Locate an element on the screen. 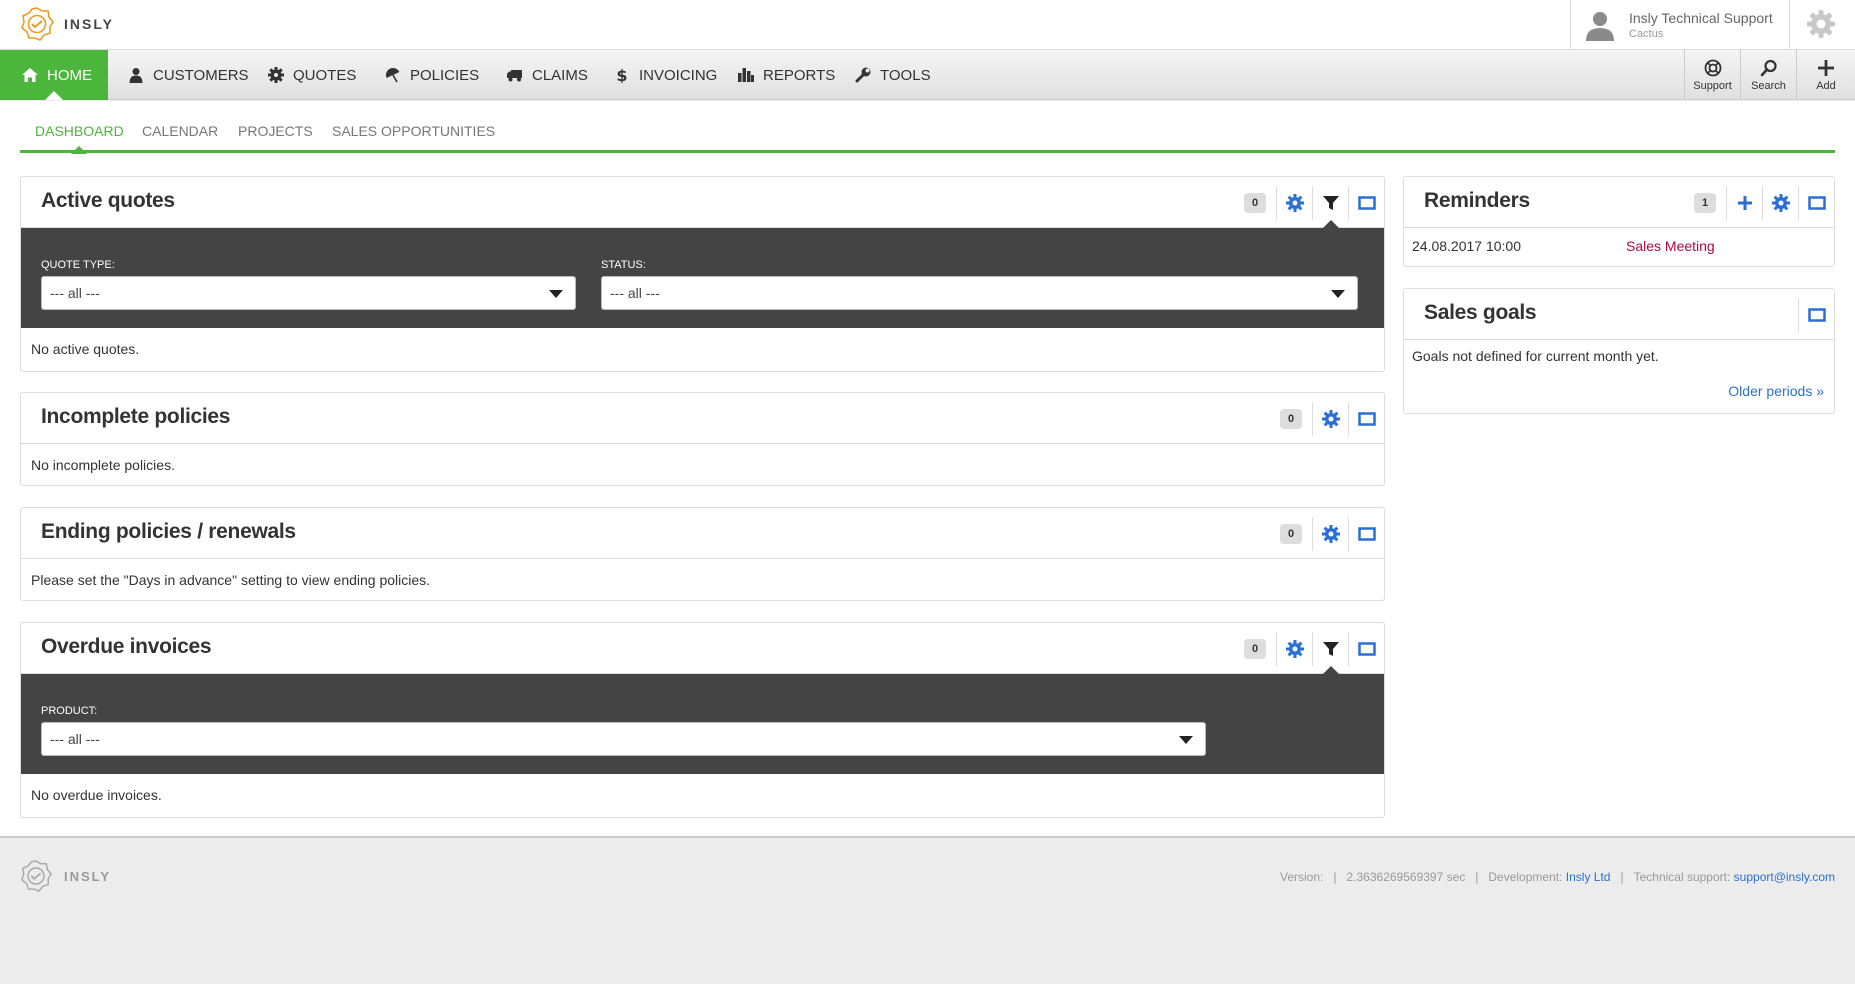 This screenshot has height=984, width=1855. nav-search-button: Search is located at coordinates (1768, 75).